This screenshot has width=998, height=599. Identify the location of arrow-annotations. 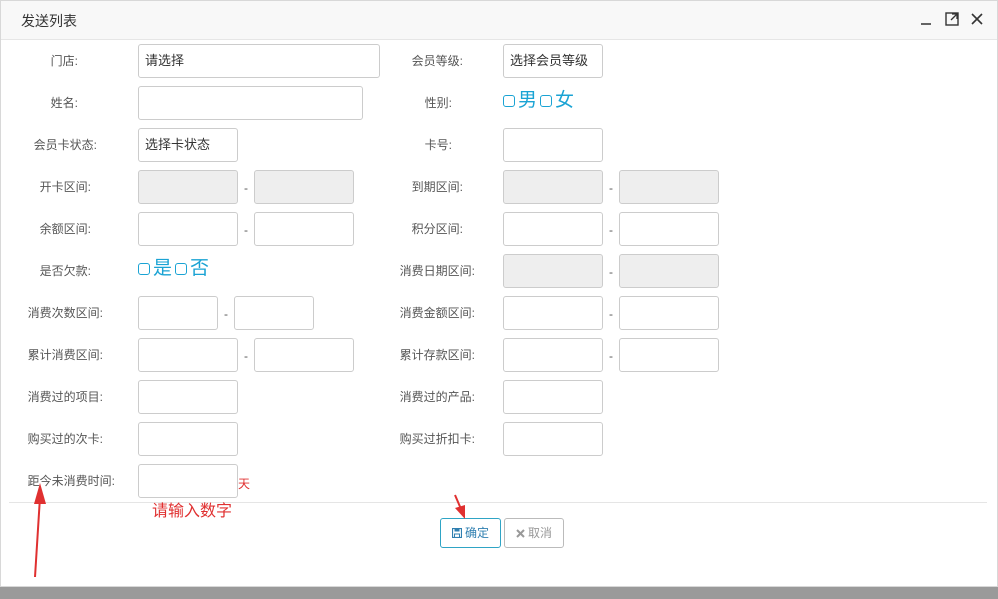
(249, 530).